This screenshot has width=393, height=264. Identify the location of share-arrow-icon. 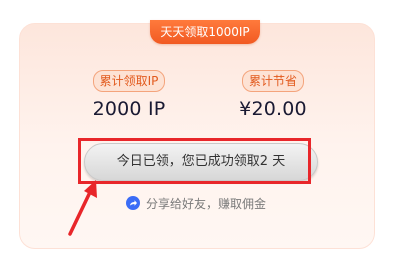
(133, 203).